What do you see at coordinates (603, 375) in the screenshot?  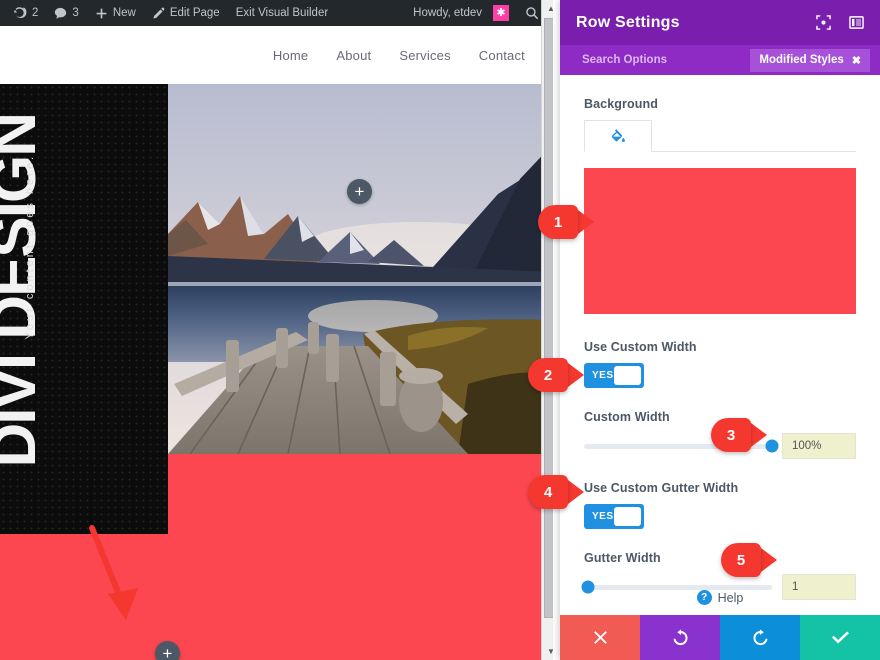 I see `use-custom-width-toggle-label: YES` at bounding box center [603, 375].